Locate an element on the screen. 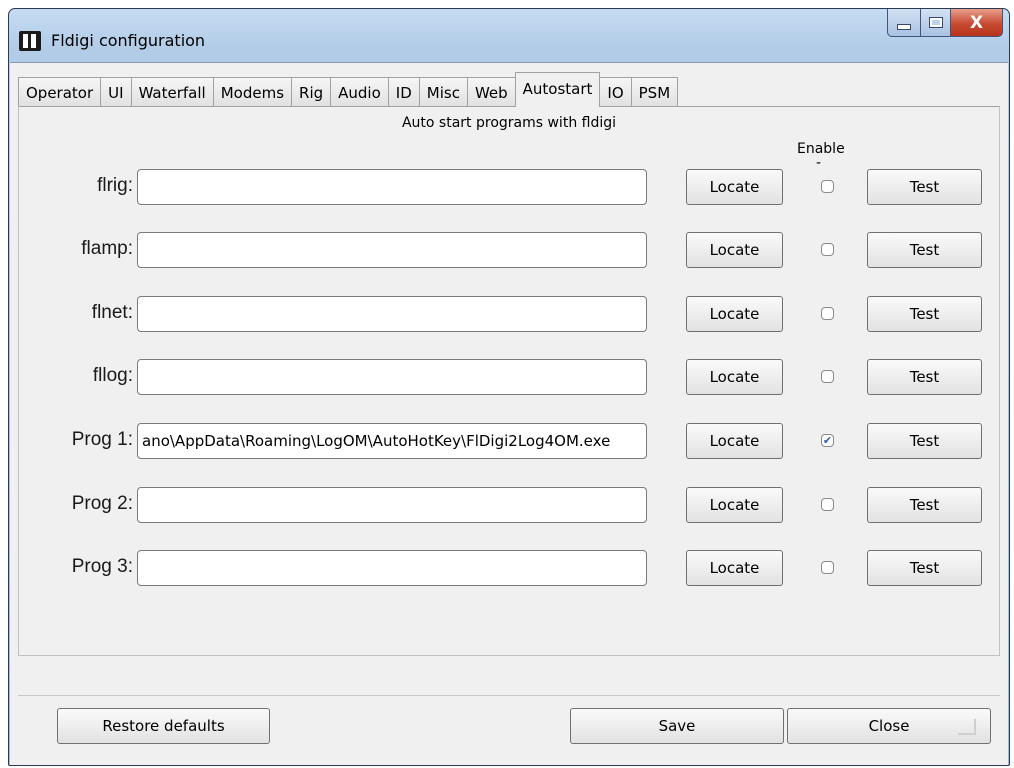 This screenshot has width=1014, height=768. prog-3-label: Prog 3: is located at coordinates (102, 566).